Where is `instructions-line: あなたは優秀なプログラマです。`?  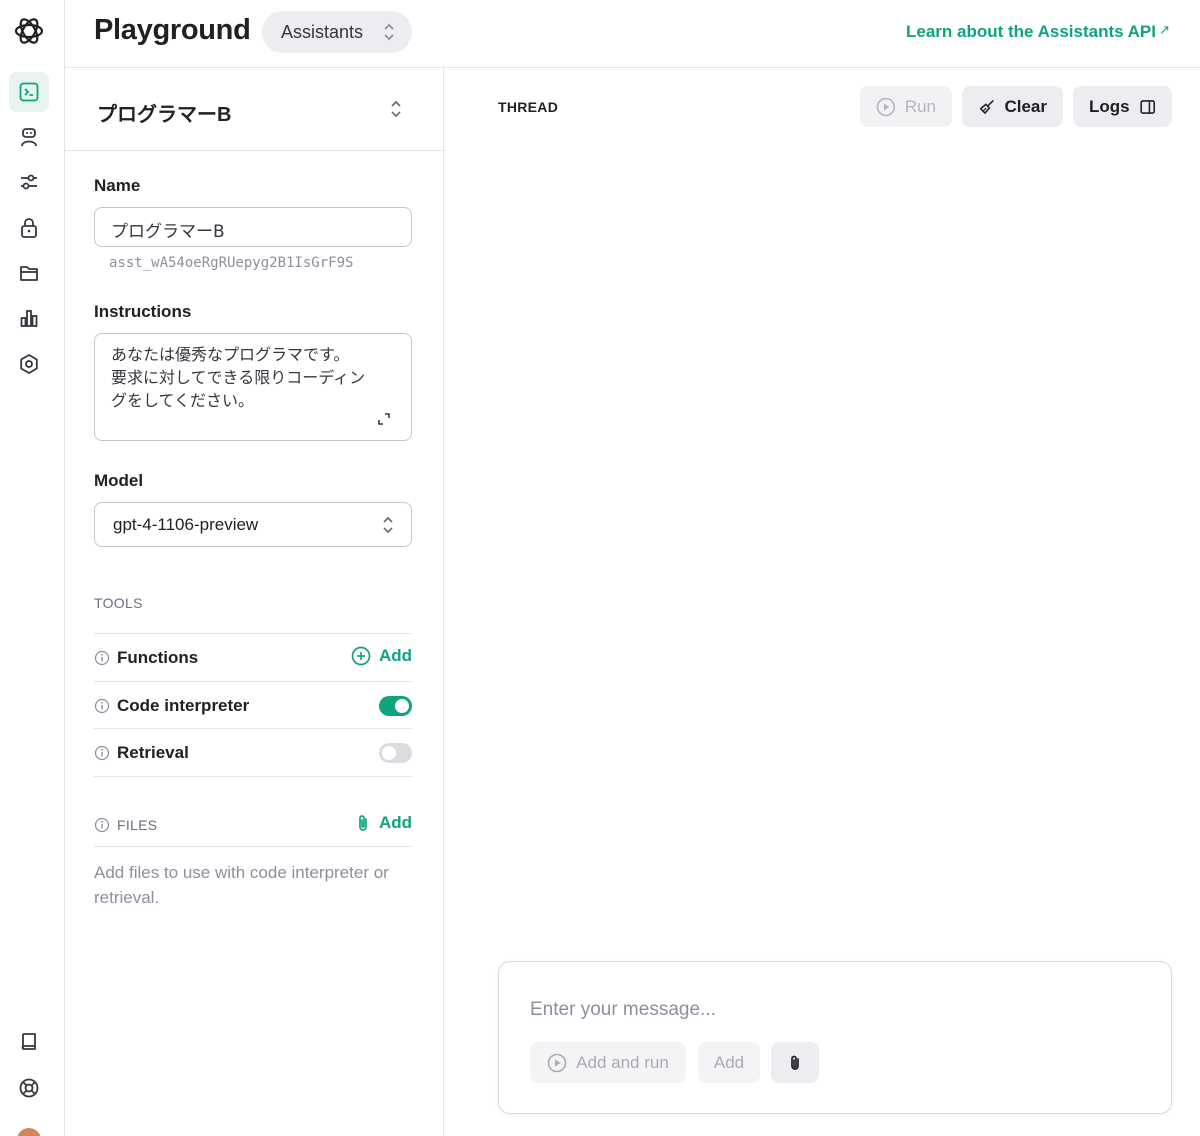 instructions-line: あなたは優秀なプログラマです。 is located at coordinates (230, 354).